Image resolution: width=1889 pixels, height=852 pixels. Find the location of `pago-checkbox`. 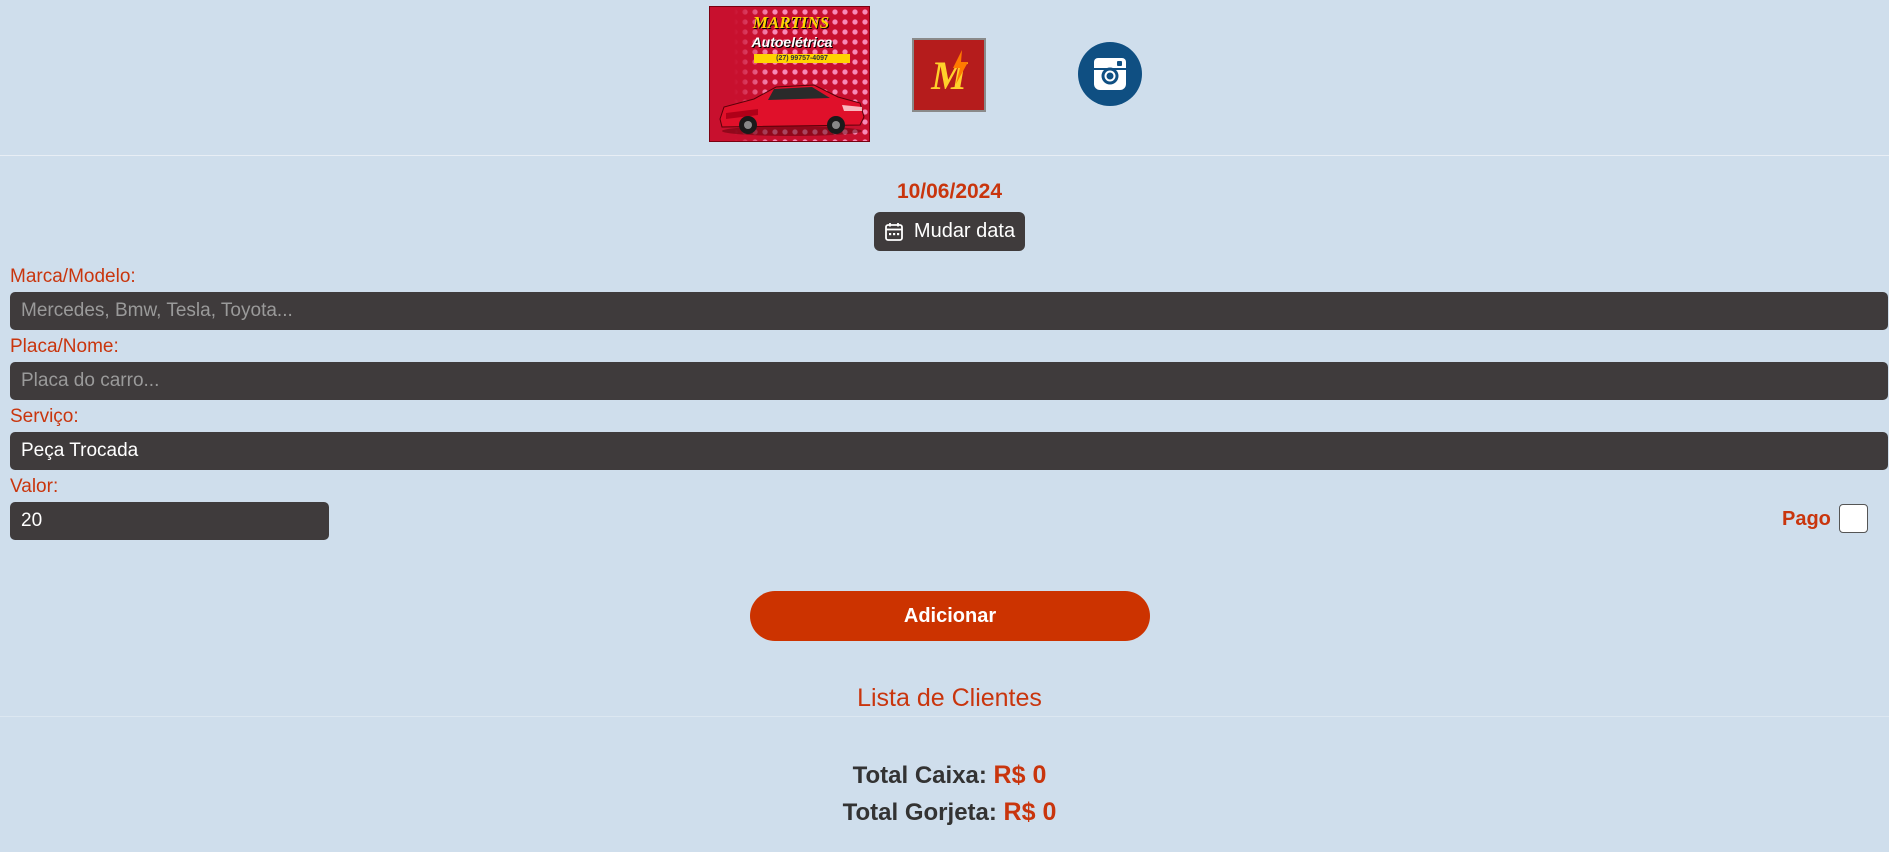

pago-checkbox is located at coordinates (1853, 518).